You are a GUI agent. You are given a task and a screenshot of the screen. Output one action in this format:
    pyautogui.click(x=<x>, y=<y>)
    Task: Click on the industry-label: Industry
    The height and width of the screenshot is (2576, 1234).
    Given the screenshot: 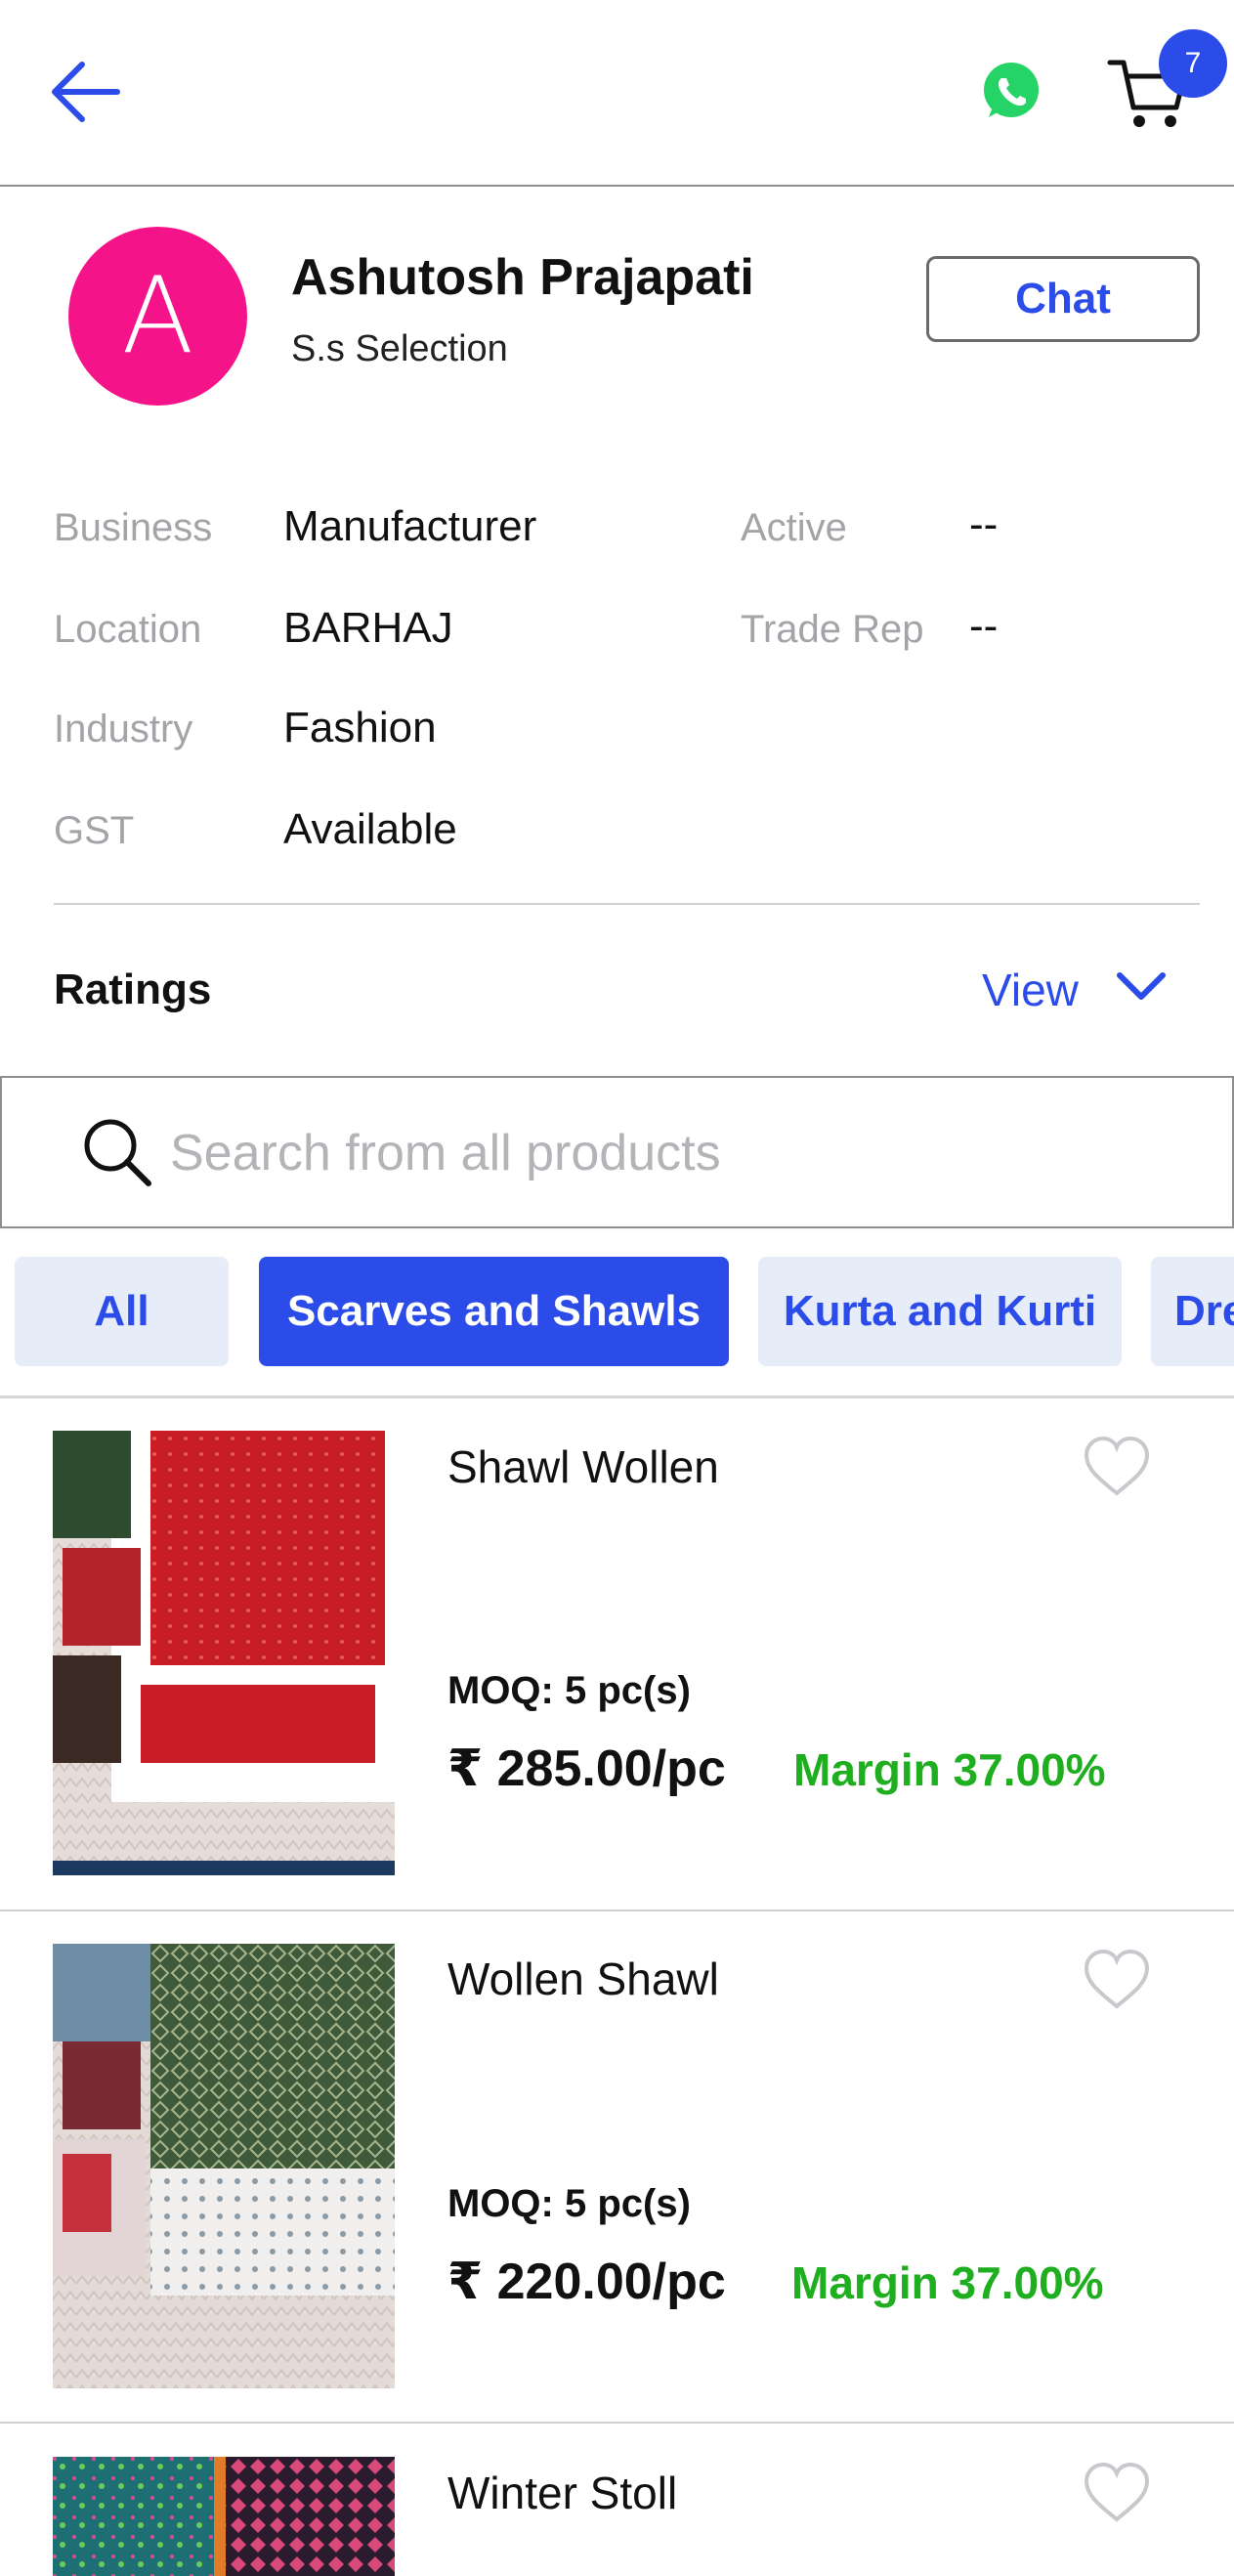 What is the action you would take?
    pyautogui.click(x=123, y=730)
    